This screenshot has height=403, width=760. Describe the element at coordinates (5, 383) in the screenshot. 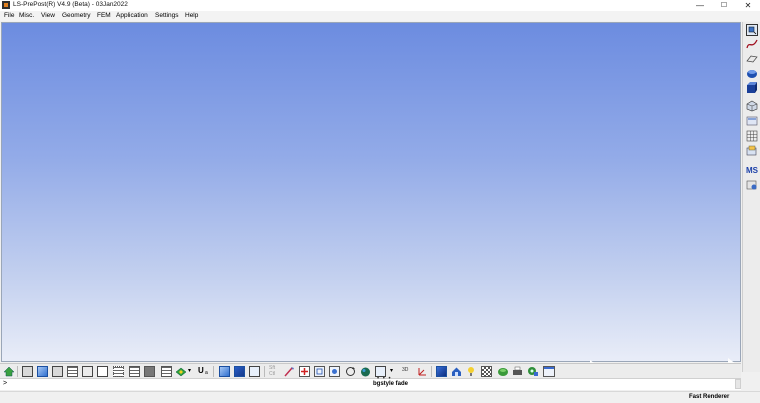

I see `command-prompt: >` at that location.